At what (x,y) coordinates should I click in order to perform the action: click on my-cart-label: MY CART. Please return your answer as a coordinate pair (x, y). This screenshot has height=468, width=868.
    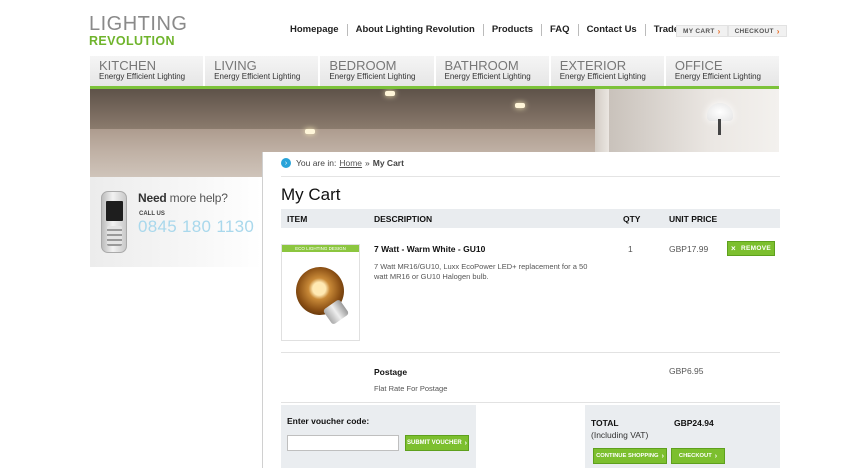
    Looking at the image, I should click on (699, 31).